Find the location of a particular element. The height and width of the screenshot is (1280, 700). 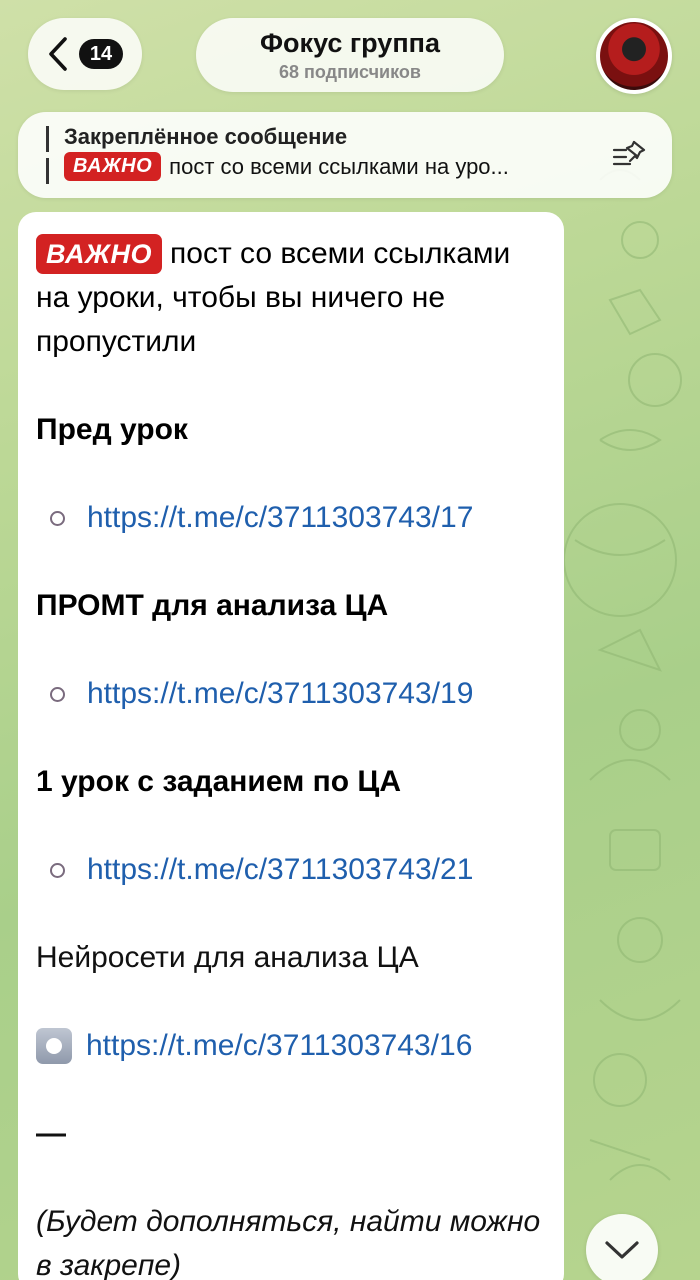

chat-header: 14 Фокус группа 68 подписчиков is located at coordinates (350, 55).